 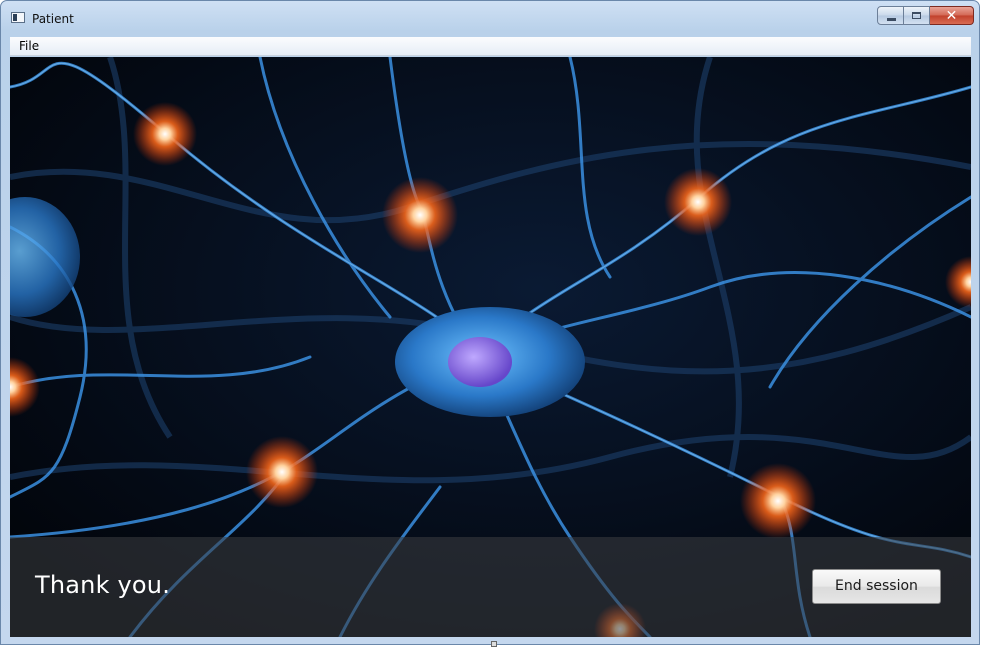 I want to click on resize-grip, so click(x=494, y=644).